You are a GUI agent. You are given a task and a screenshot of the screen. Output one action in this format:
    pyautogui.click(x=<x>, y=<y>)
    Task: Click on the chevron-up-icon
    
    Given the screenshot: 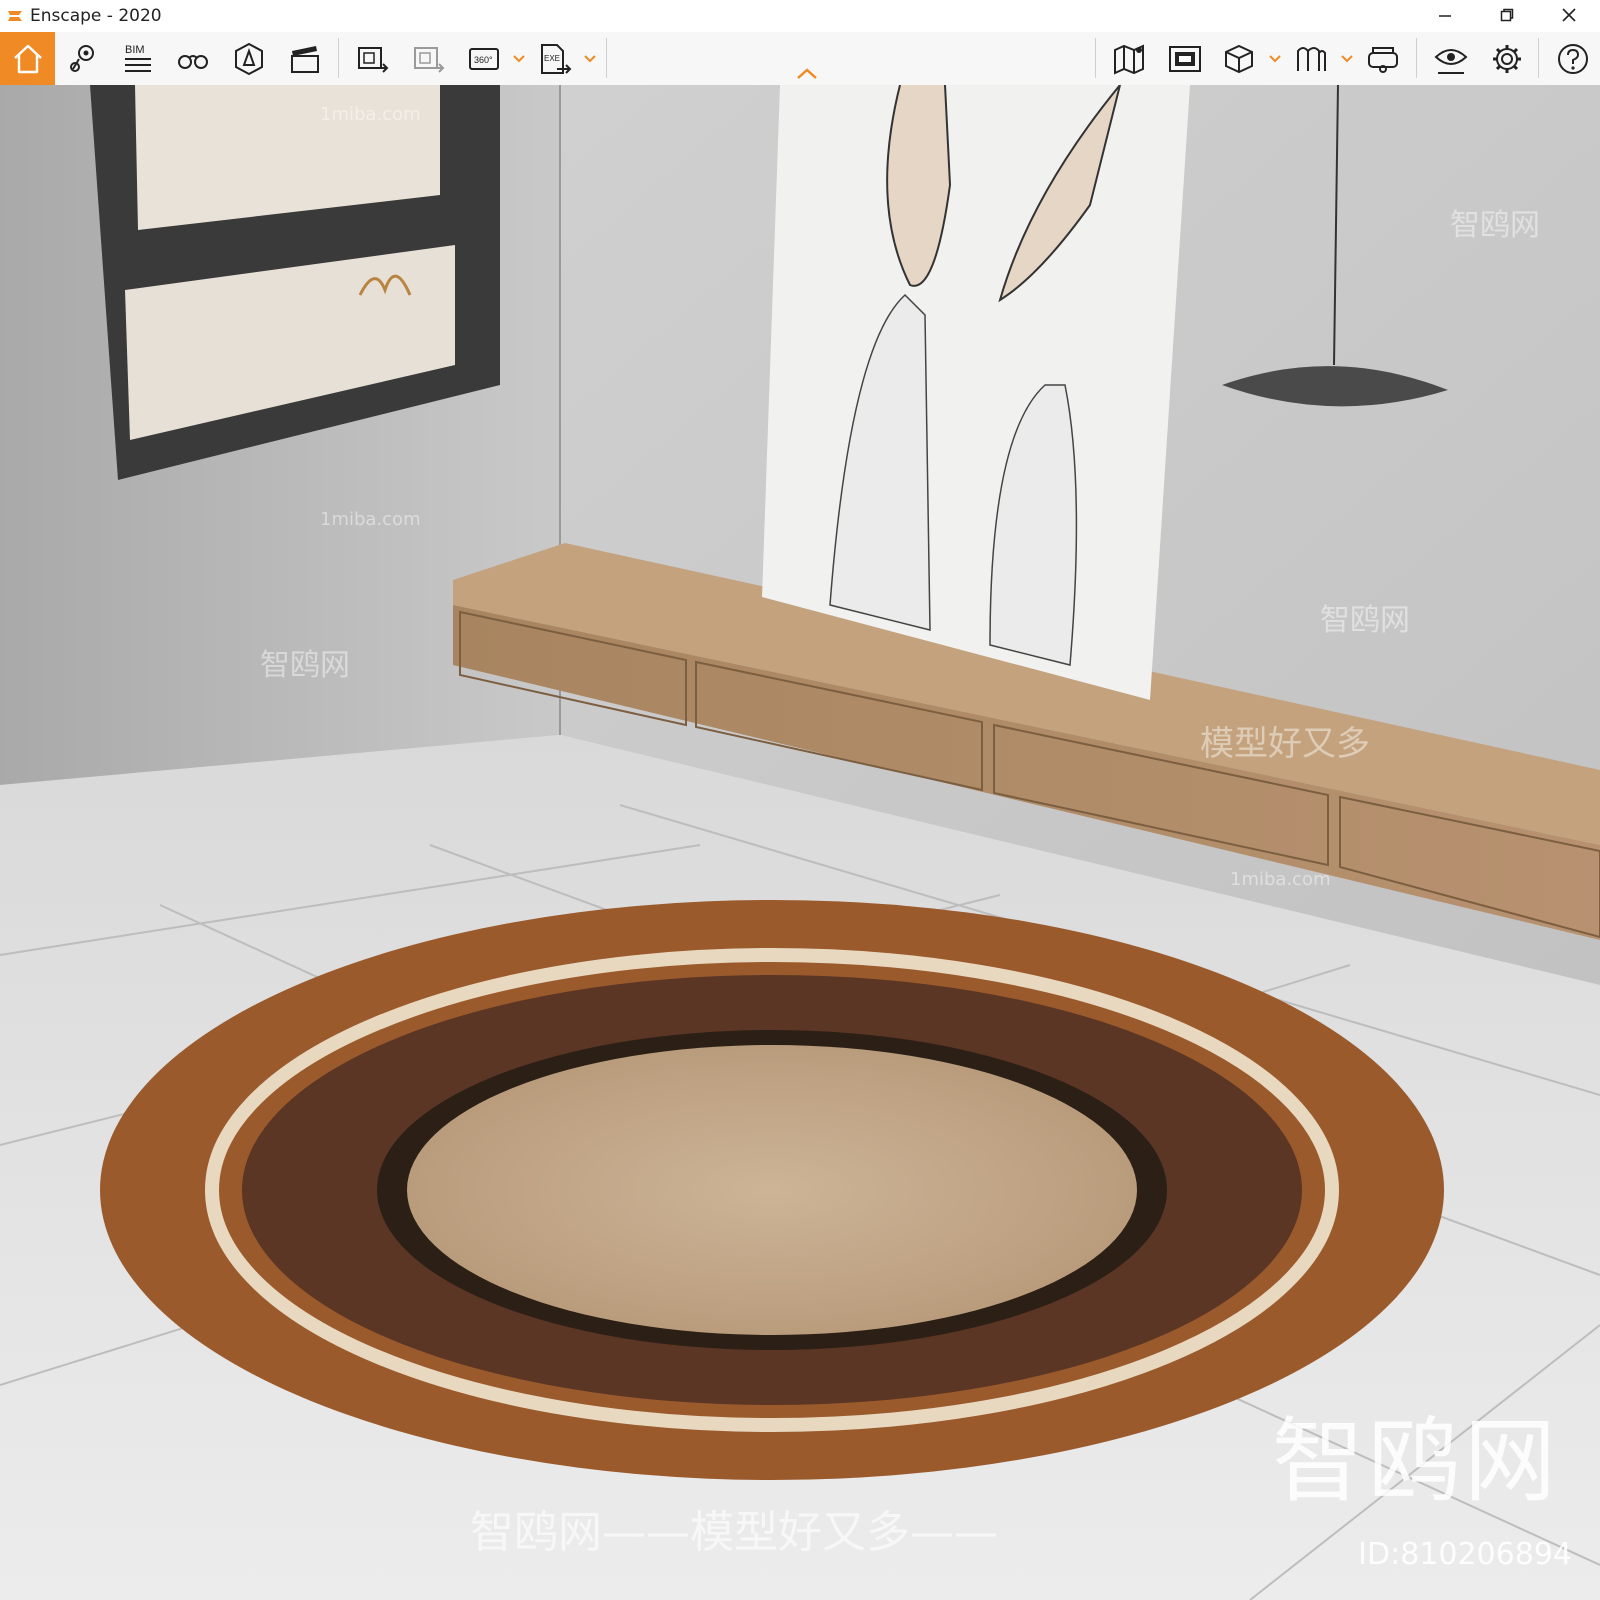 What is the action you would take?
    pyautogui.click(x=807, y=73)
    